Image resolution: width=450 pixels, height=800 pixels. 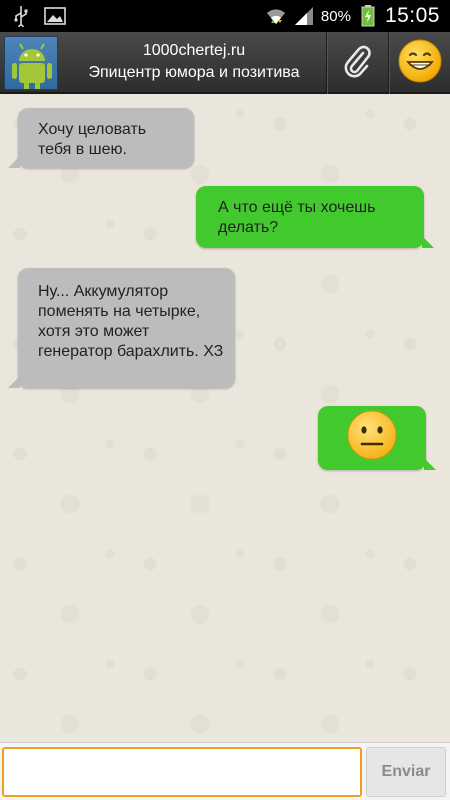 I want to click on android-icon, so click(x=31, y=66).